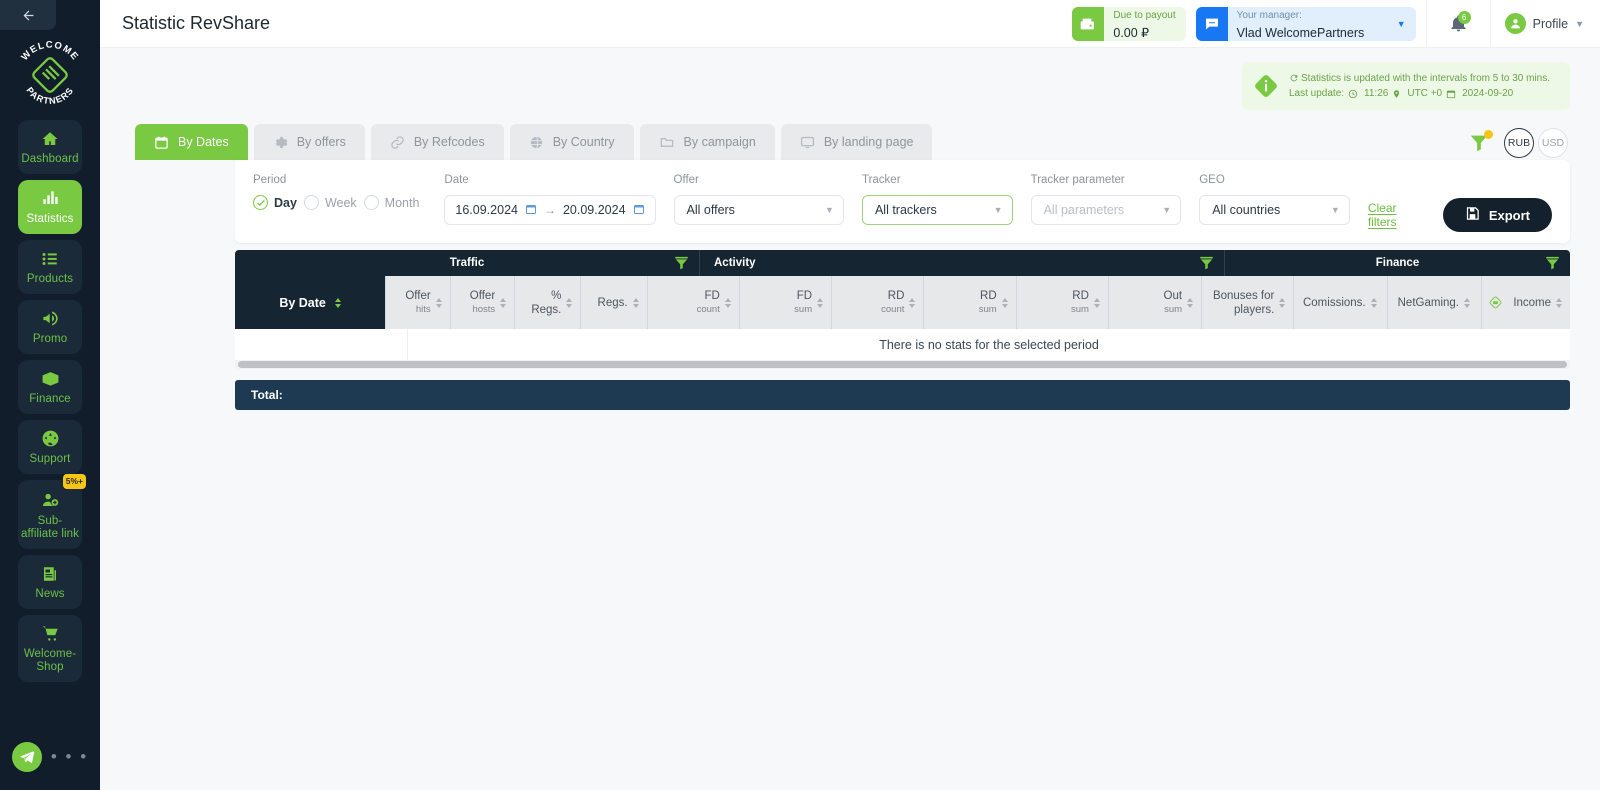  I want to click on export-button: Export, so click(1497, 215).